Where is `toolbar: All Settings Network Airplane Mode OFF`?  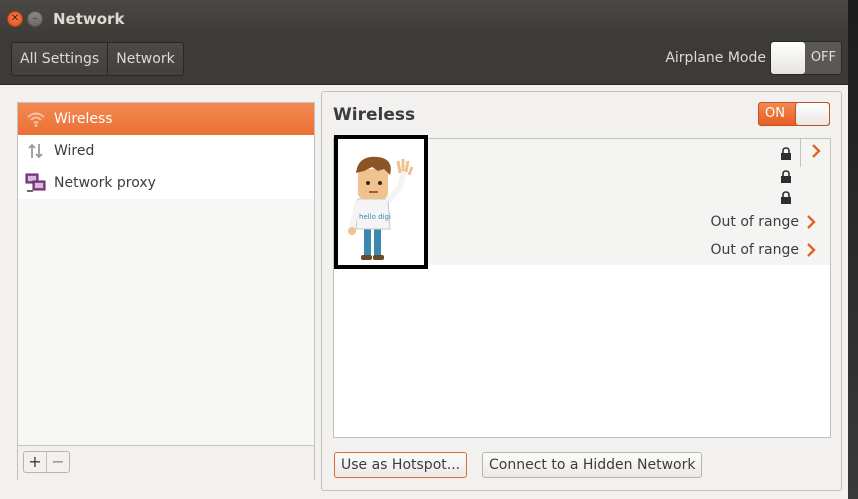 toolbar: All Settings Network Airplane Mode OFF is located at coordinates (424, 61).